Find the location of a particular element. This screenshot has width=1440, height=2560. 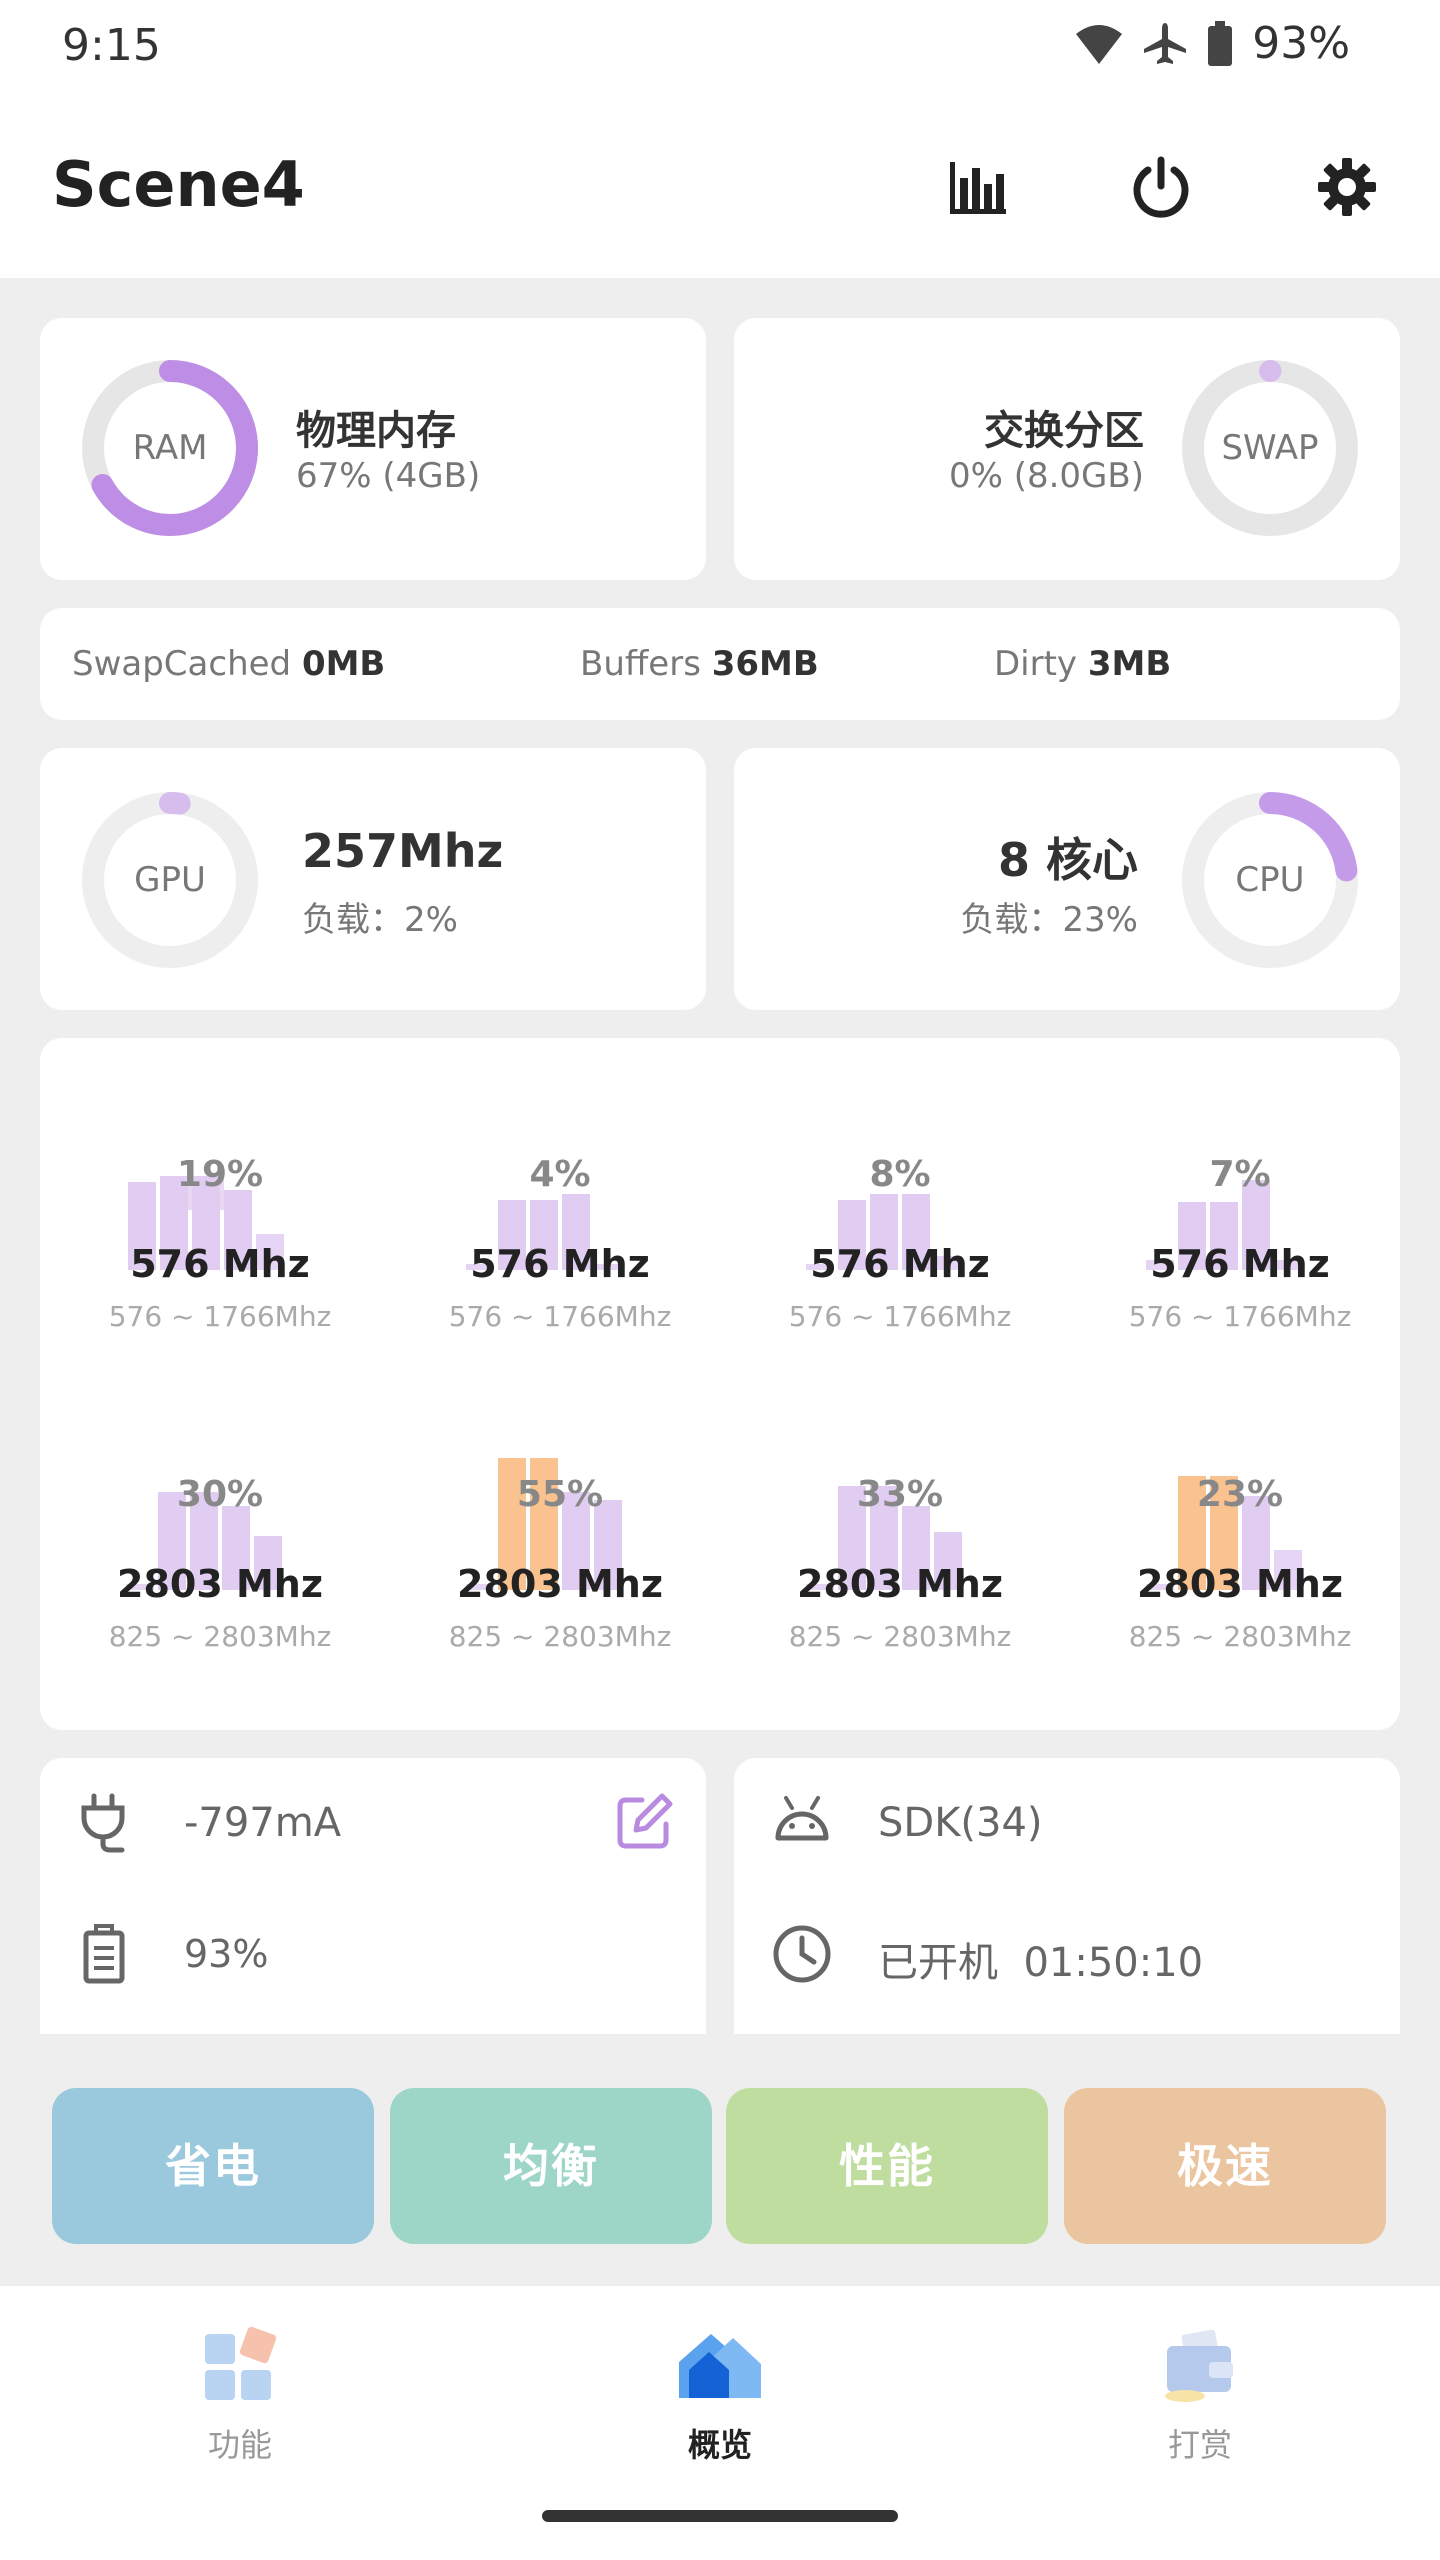

core-6-range: 825 ~ 2803Mhz is located at coordinates (900, 1636).